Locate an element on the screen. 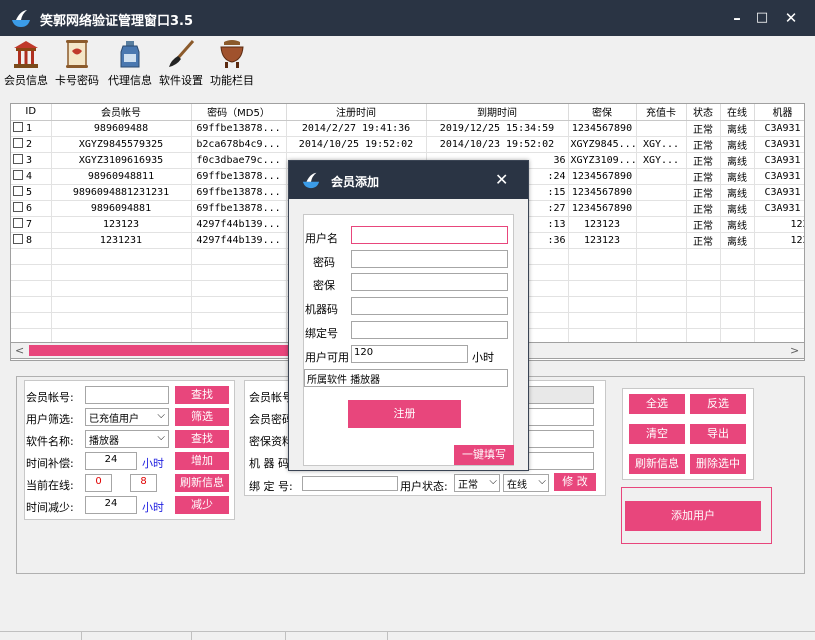 Image resolution: width=815 pixels, height=640 pixels. col-recharge-card: 充值卡 is located at coordinates (661, 112).